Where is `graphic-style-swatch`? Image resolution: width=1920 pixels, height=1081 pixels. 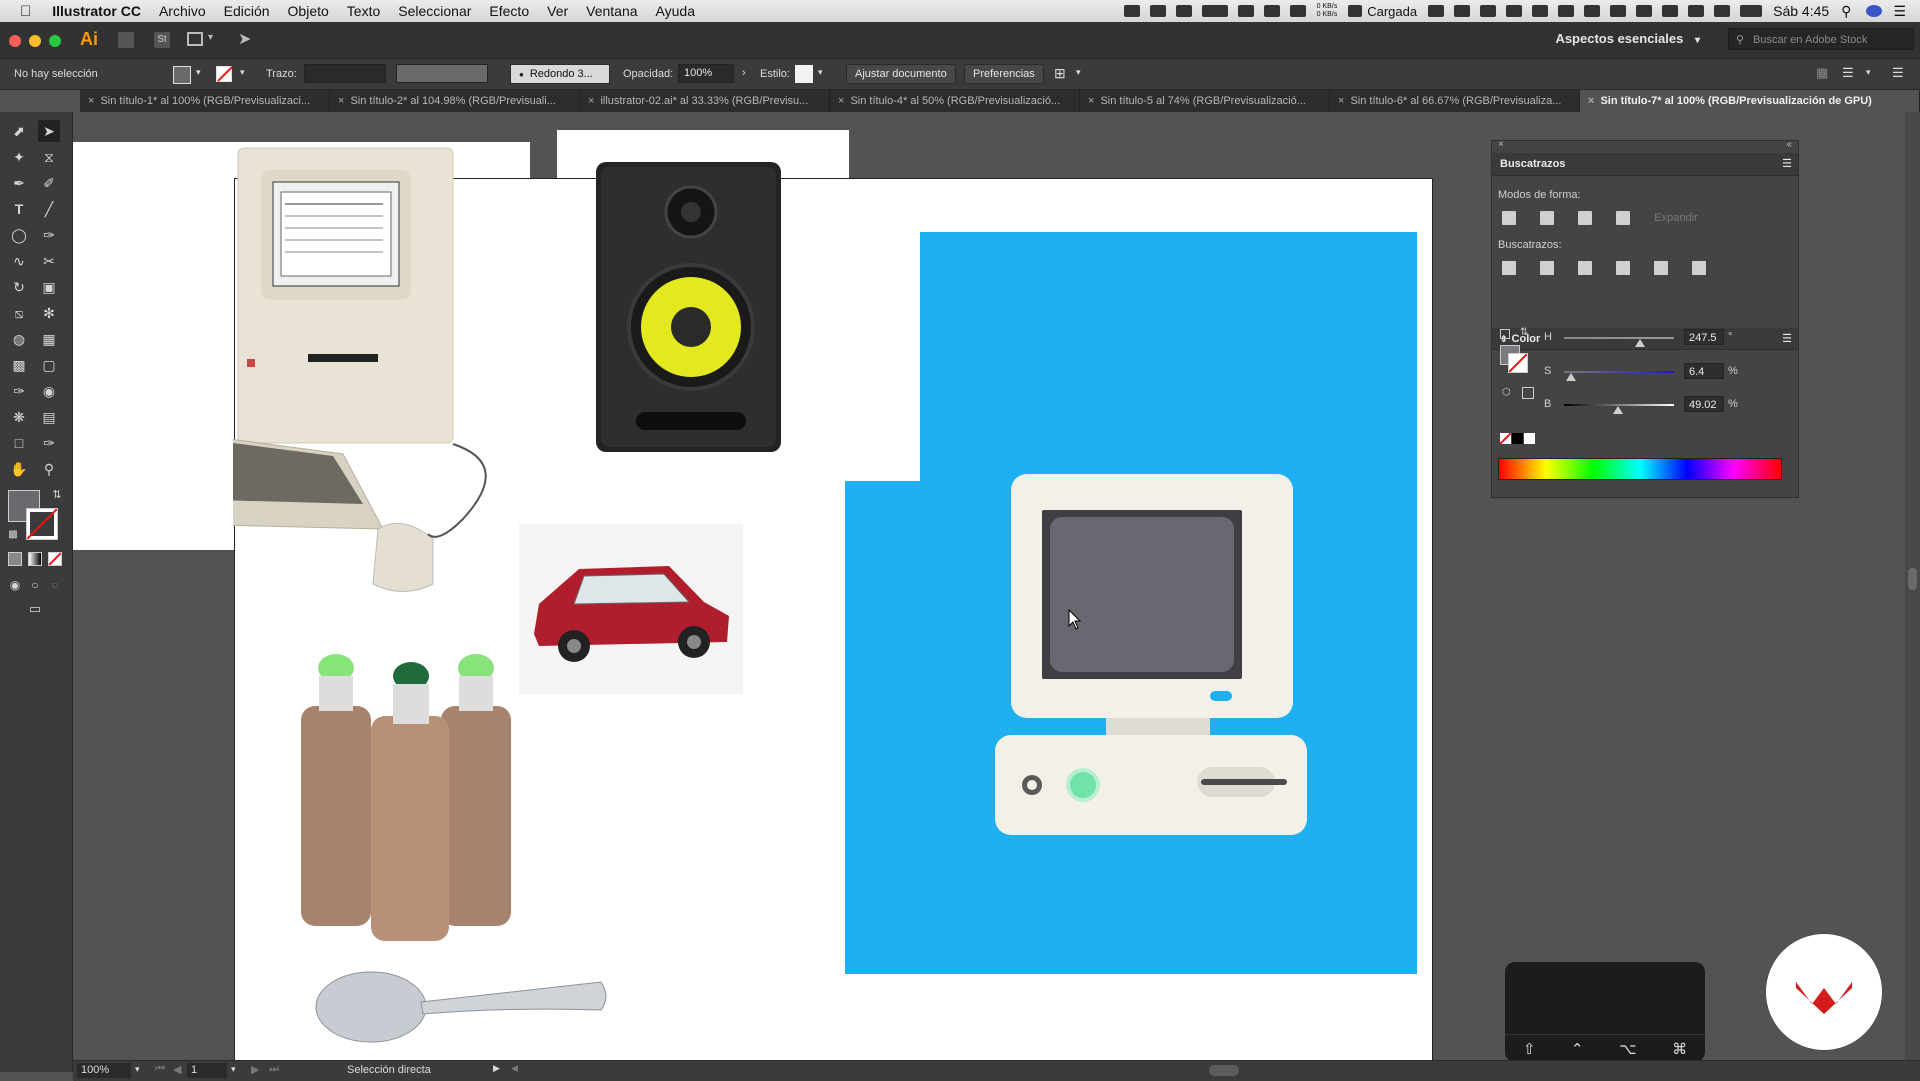 graphic-style-swatch is located at coordinates (804, 74).